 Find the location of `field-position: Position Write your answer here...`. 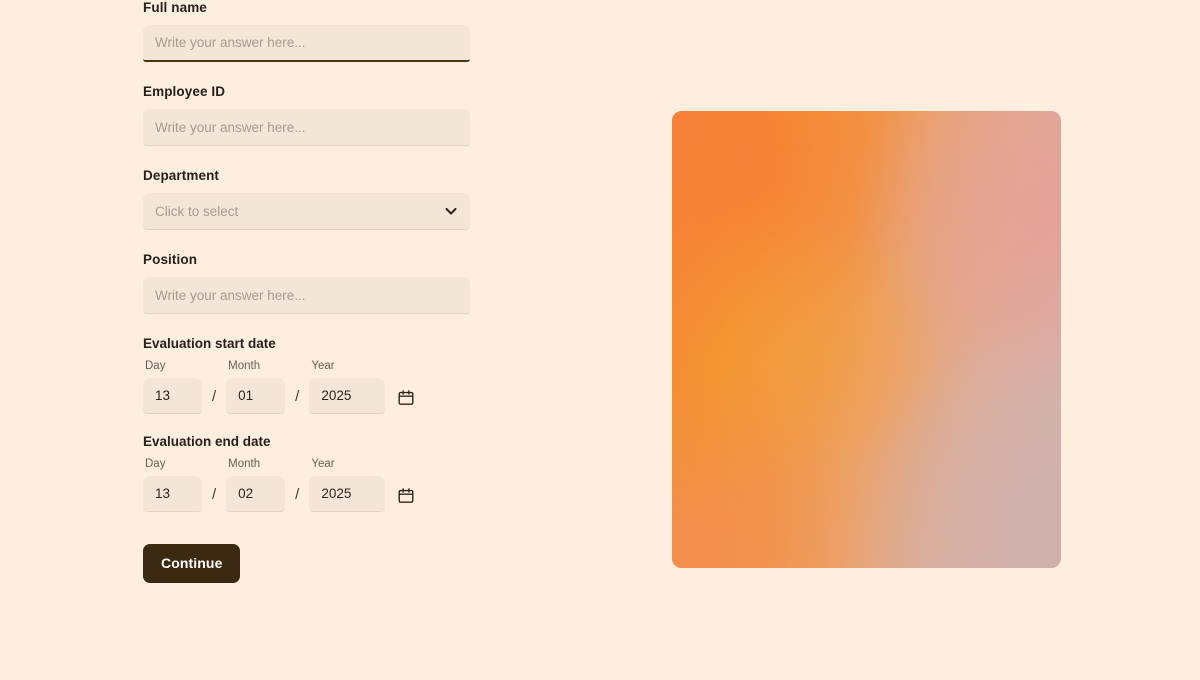

field-position: Position Write your answer here... is located at coordinates (308, 283).